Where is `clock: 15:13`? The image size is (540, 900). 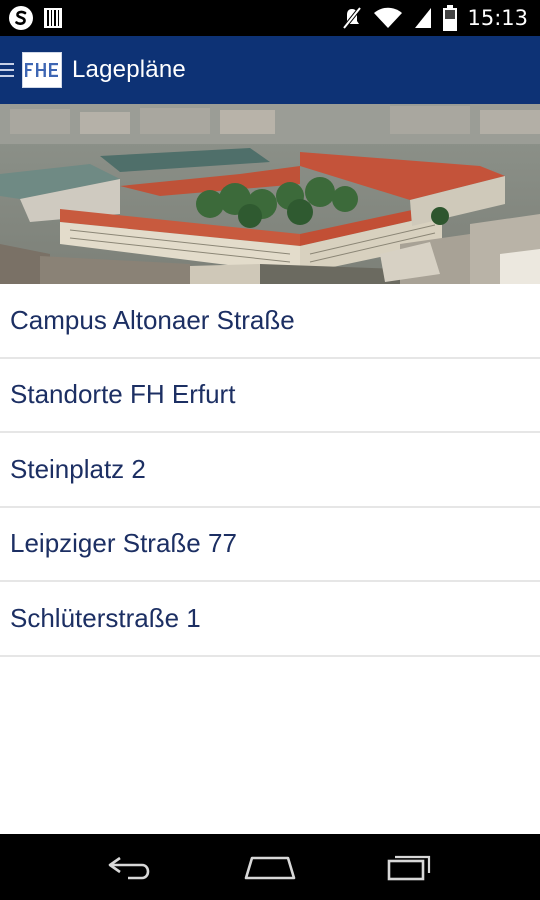
clock: 15:13 is located at coordinates (497, 18).